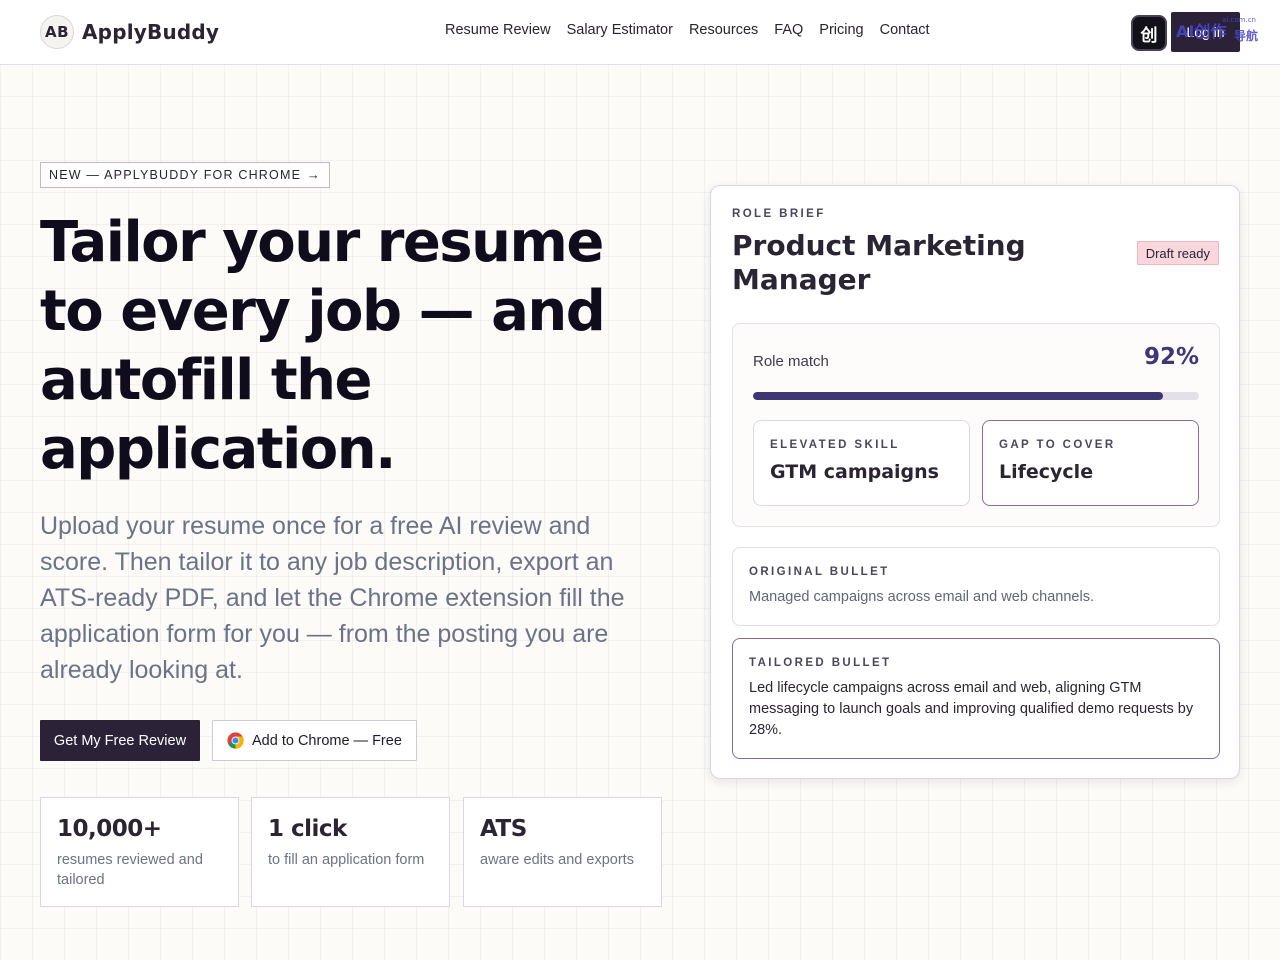 This screenshot has height=960, width=1280. I want to click on stat-value: ATS, so click(503, 829).